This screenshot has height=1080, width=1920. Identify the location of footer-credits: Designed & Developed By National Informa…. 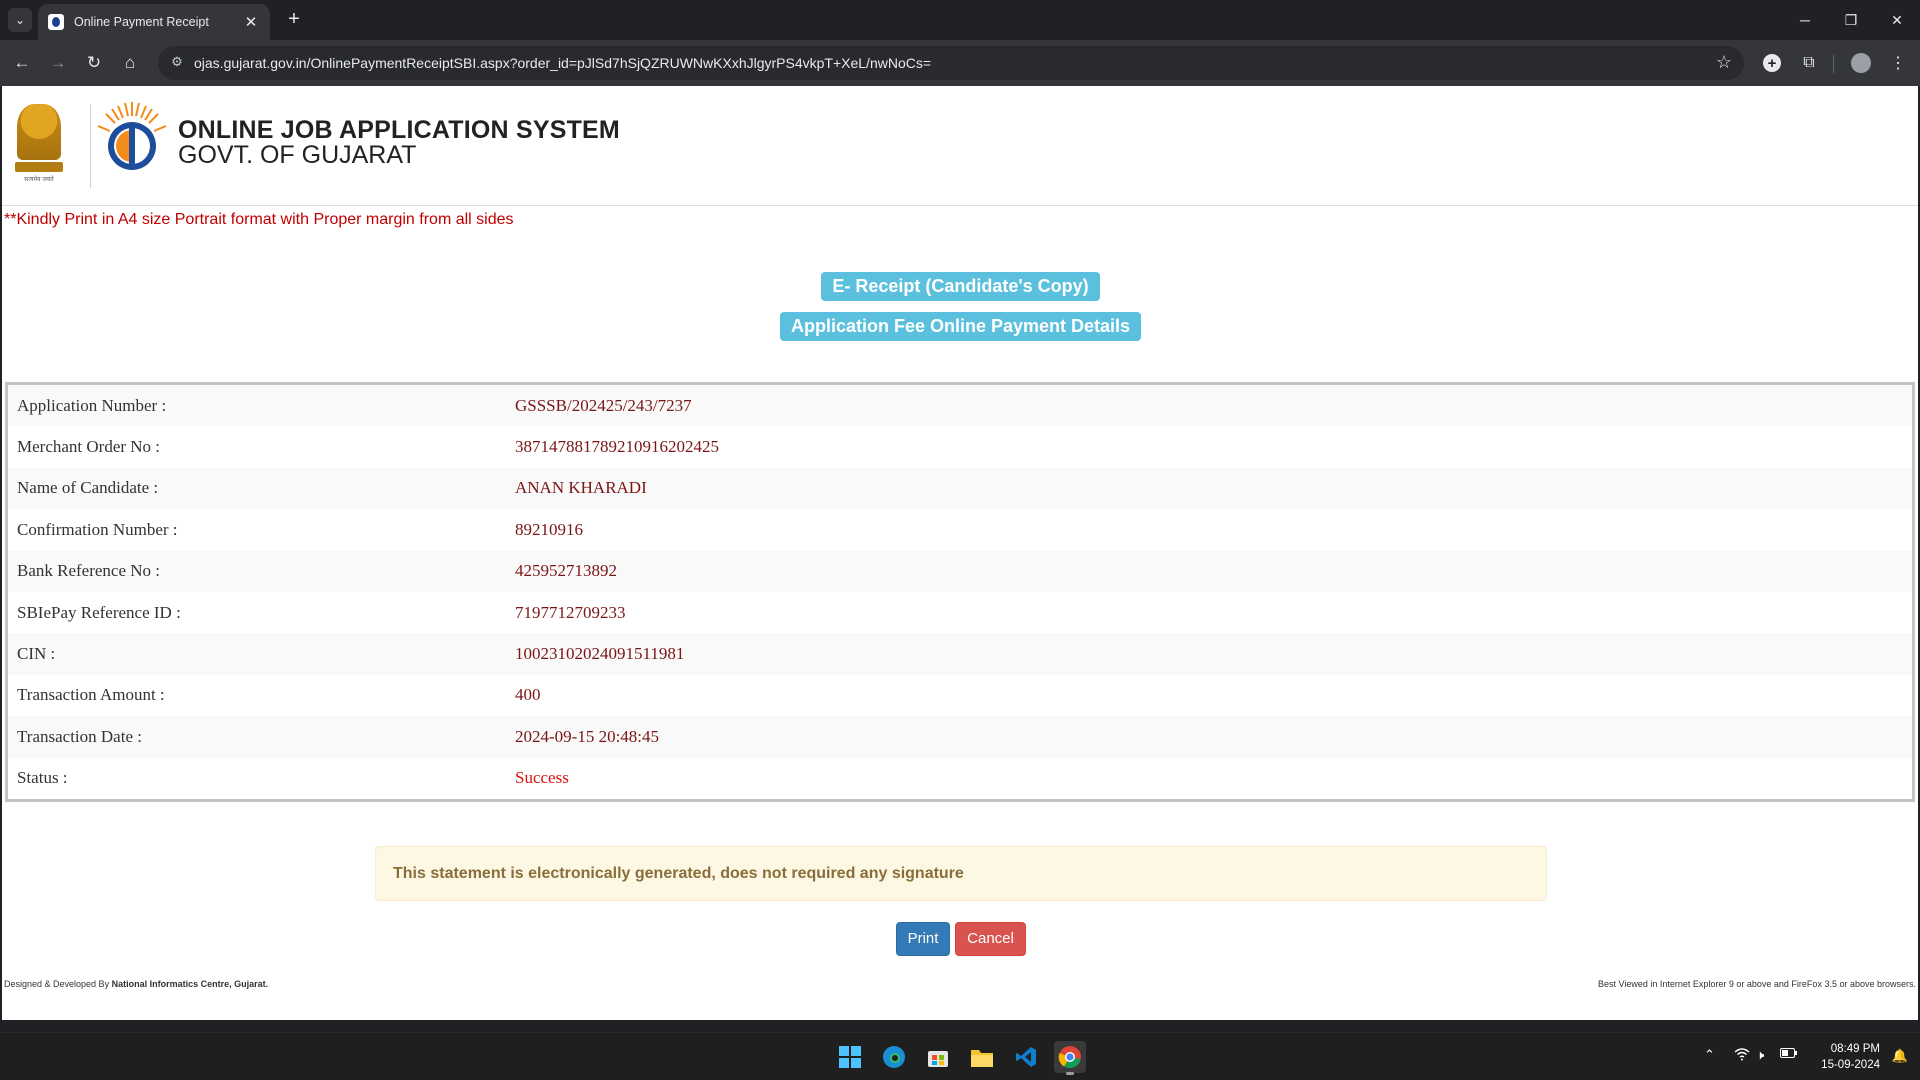
(136, 984).